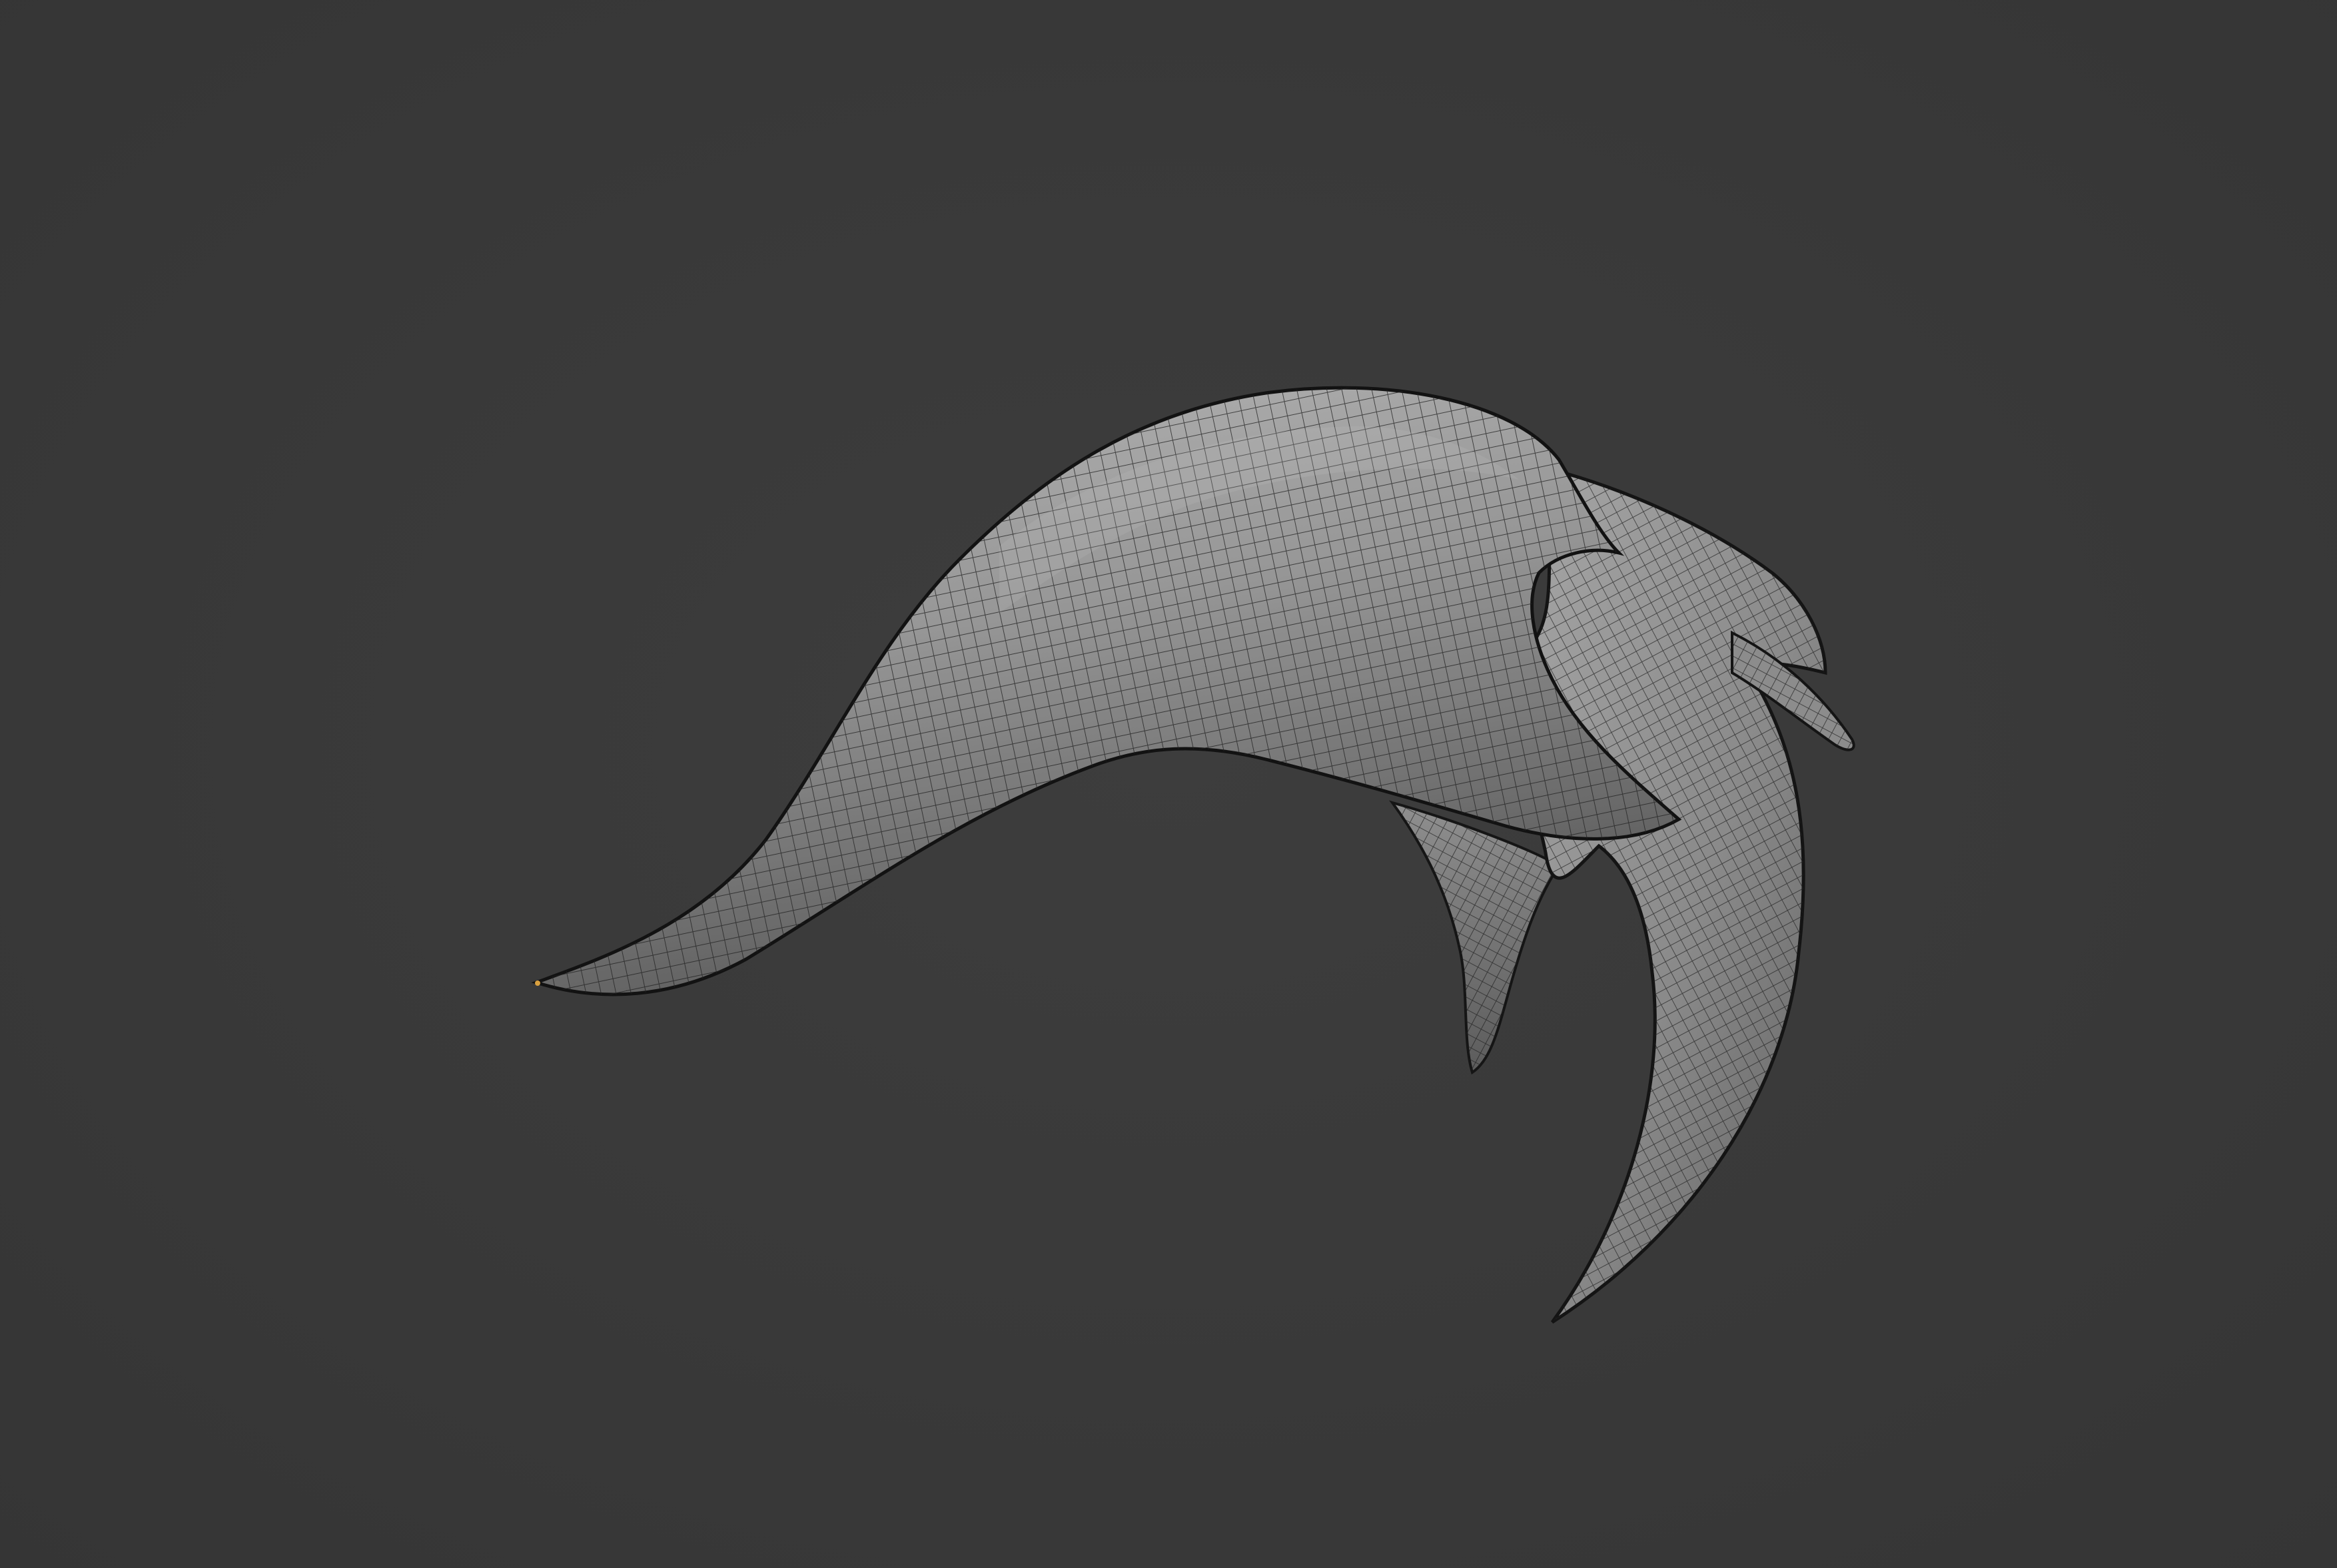 The image size is (2337, 1568). I want to click on hook-lobe, so click(1686, 895).